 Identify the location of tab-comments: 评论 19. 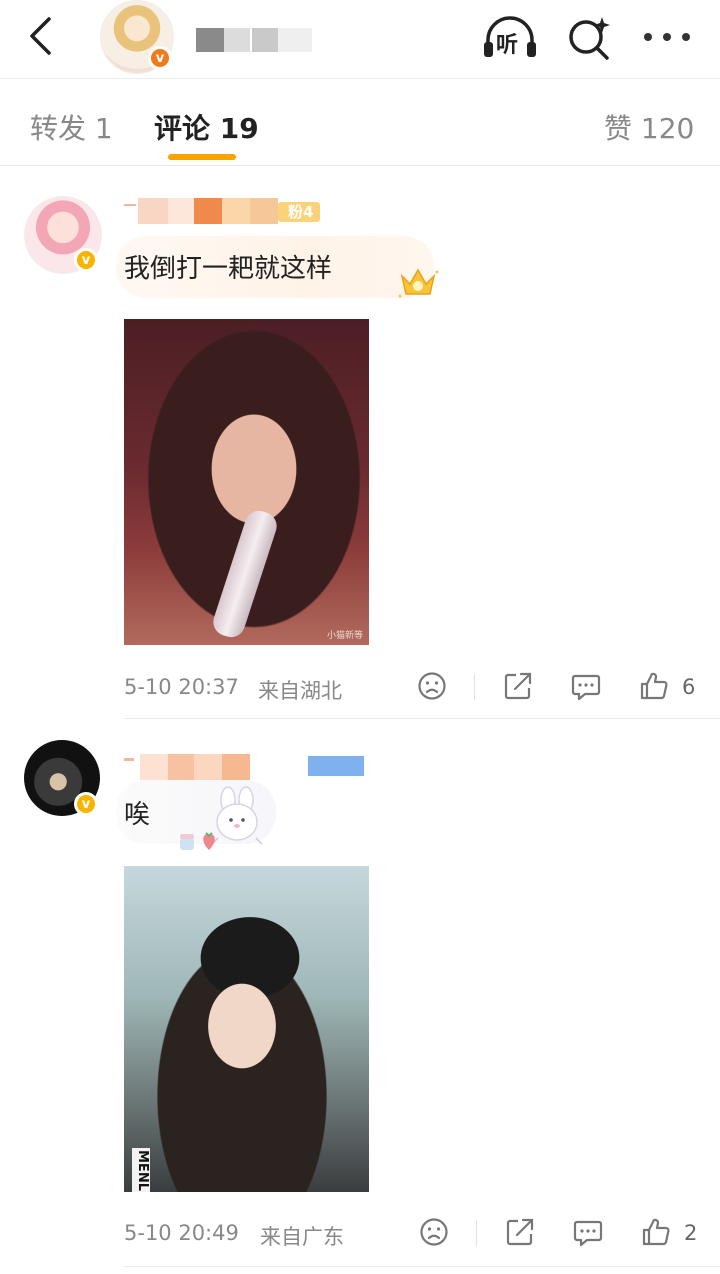
(206, 127).